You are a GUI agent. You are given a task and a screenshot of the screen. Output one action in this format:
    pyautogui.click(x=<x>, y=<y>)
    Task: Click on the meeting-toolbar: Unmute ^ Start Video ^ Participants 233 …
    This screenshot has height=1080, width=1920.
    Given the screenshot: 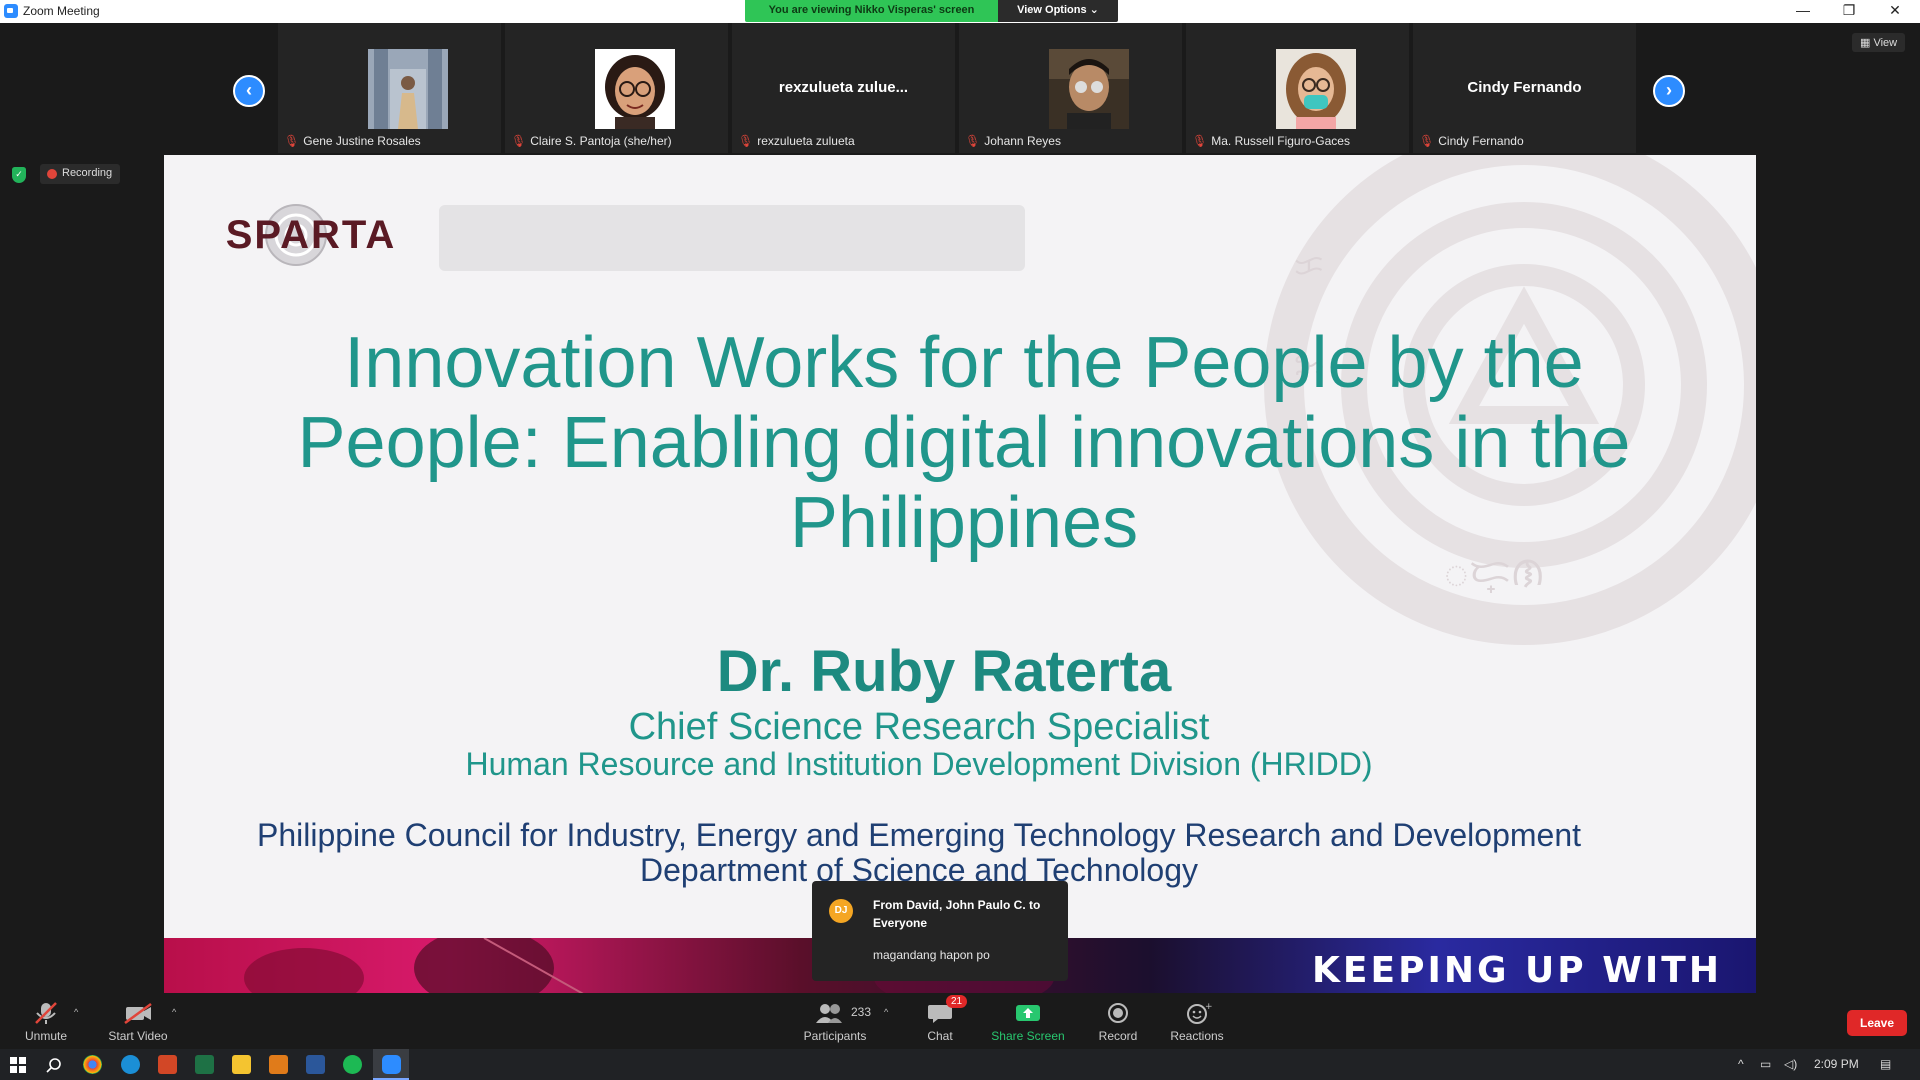 What is the action you would take?
    pyautogui.click(x=960, y=1021)
    